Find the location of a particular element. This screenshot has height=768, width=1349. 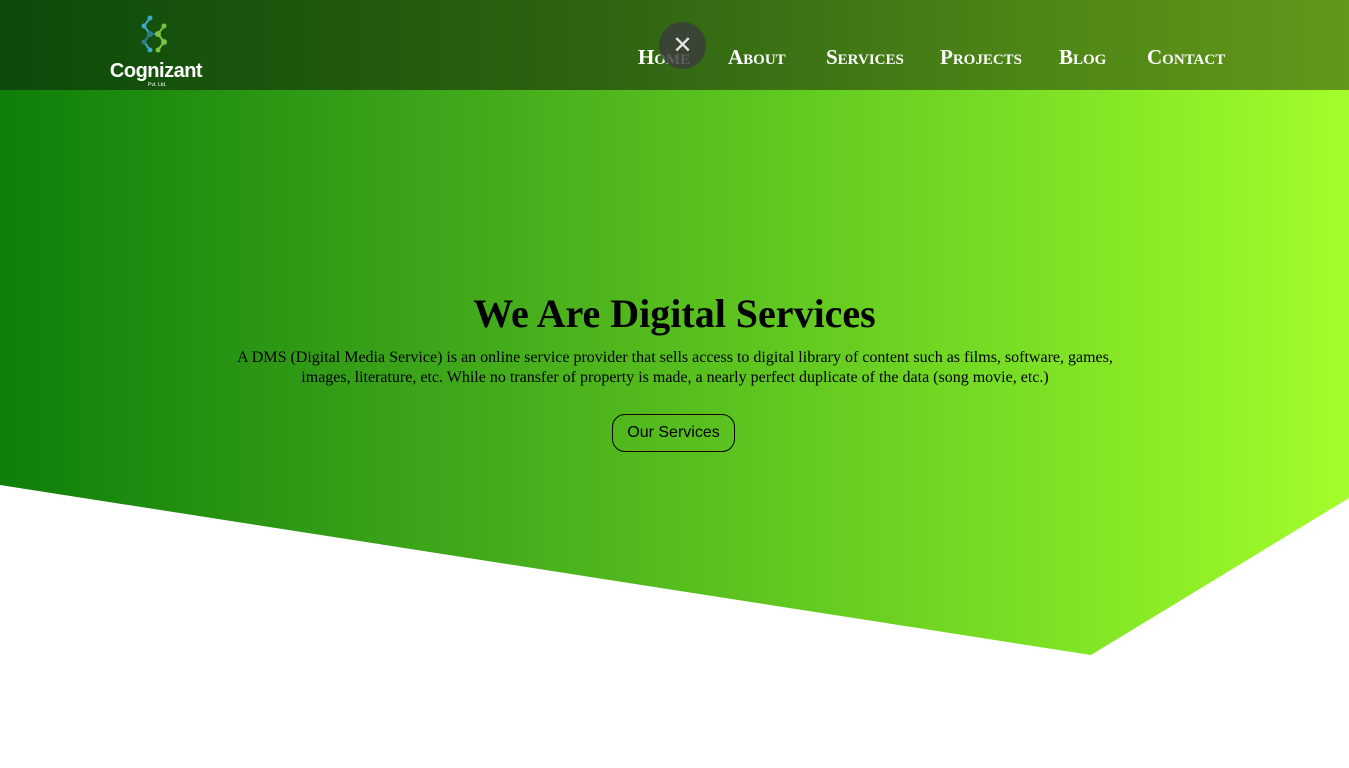

brand-sub: Pvt. Ltd. is located at coordinates (157, 85).